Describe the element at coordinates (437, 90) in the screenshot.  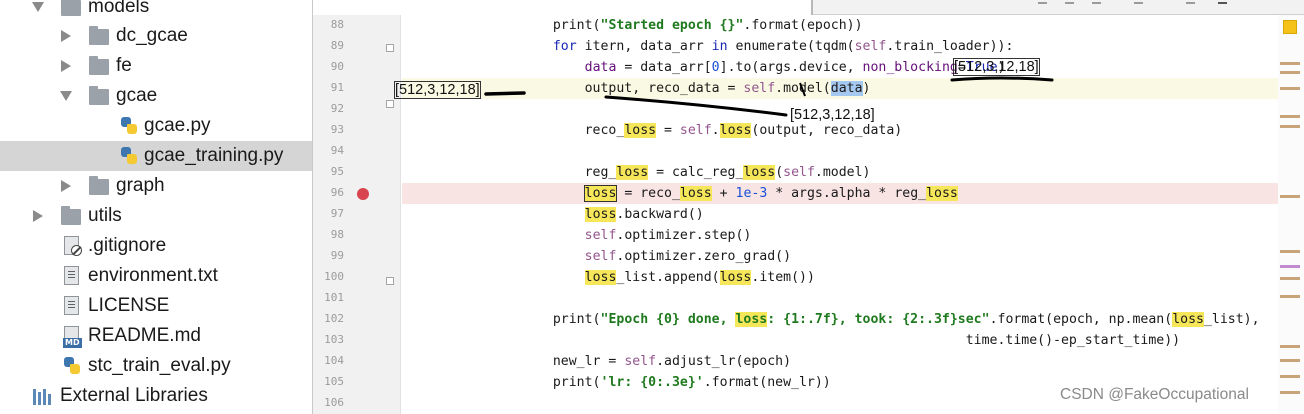
I see `annotation-shape-left91: [512,3,12,18]` at that location.